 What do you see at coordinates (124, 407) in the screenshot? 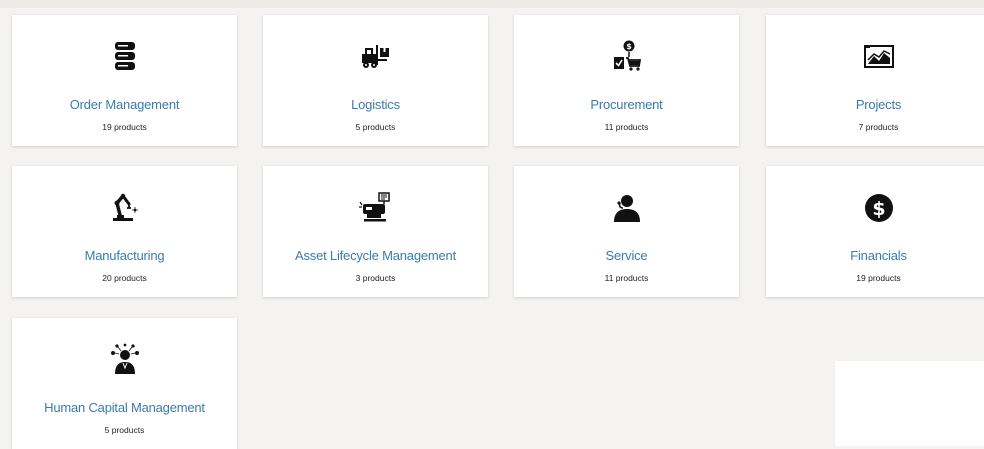
I see `card-title: Human Capital Management` at bounding box center [124, 407].